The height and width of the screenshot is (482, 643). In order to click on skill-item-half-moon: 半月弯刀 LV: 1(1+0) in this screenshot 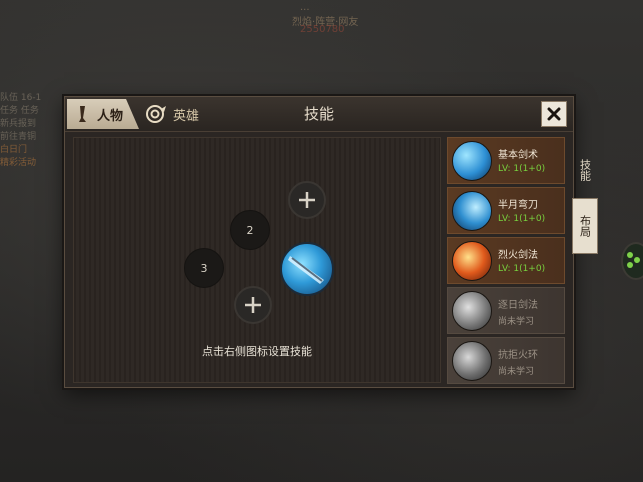, I will do `click(506, 210)`.